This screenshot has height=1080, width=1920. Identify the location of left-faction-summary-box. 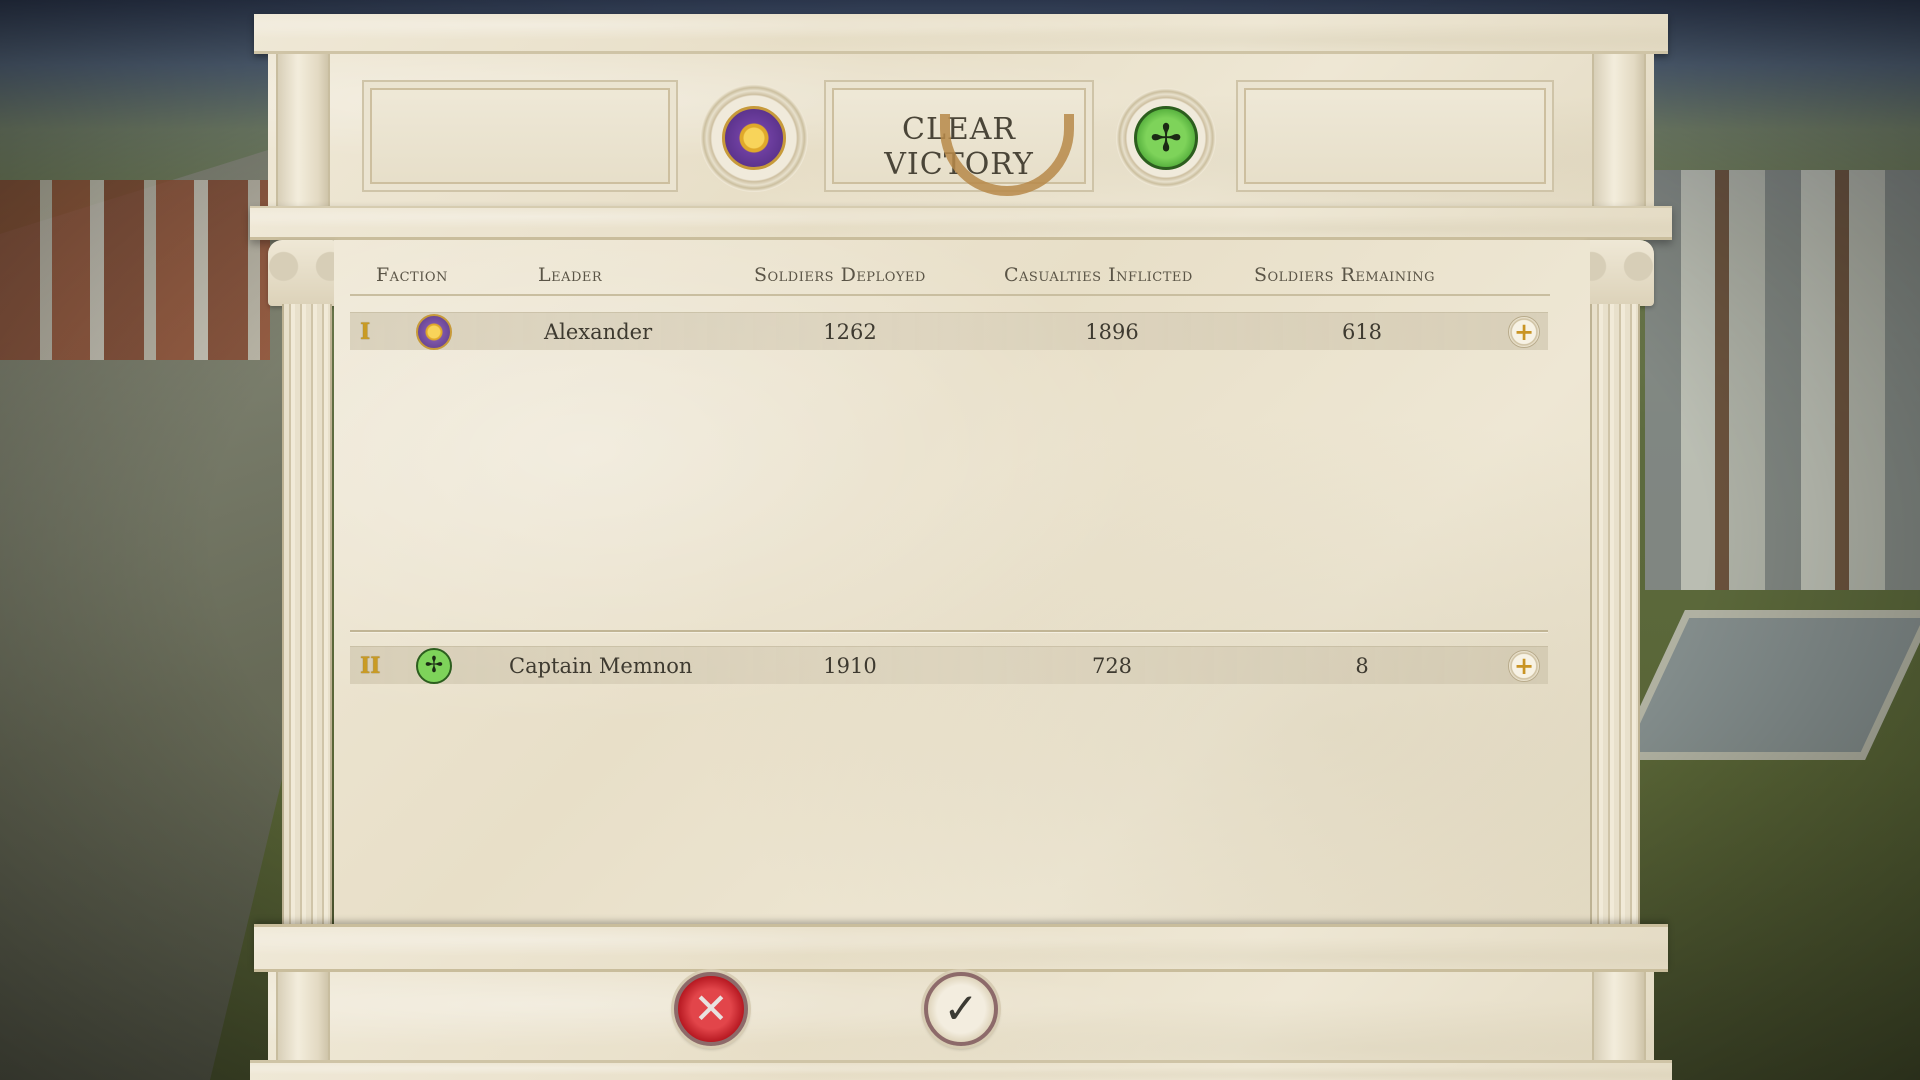
(520, 136).